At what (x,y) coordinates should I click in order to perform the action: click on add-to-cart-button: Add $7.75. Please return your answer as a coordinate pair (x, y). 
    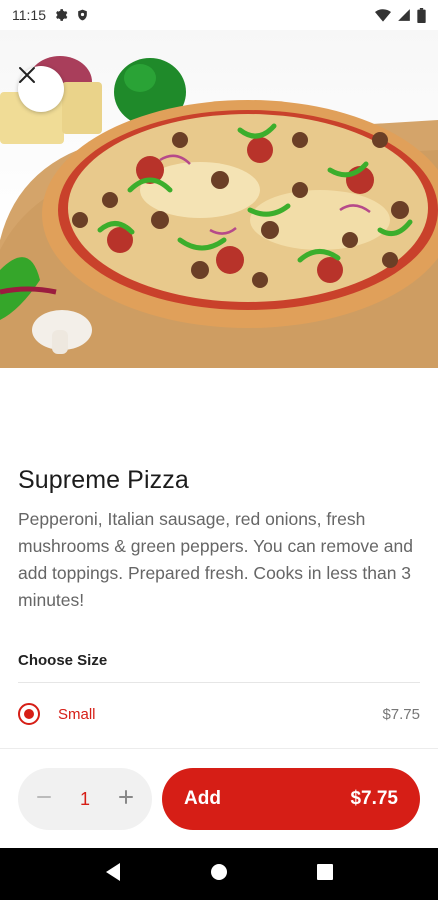
    Looking at the image, I should click on (291, 799).